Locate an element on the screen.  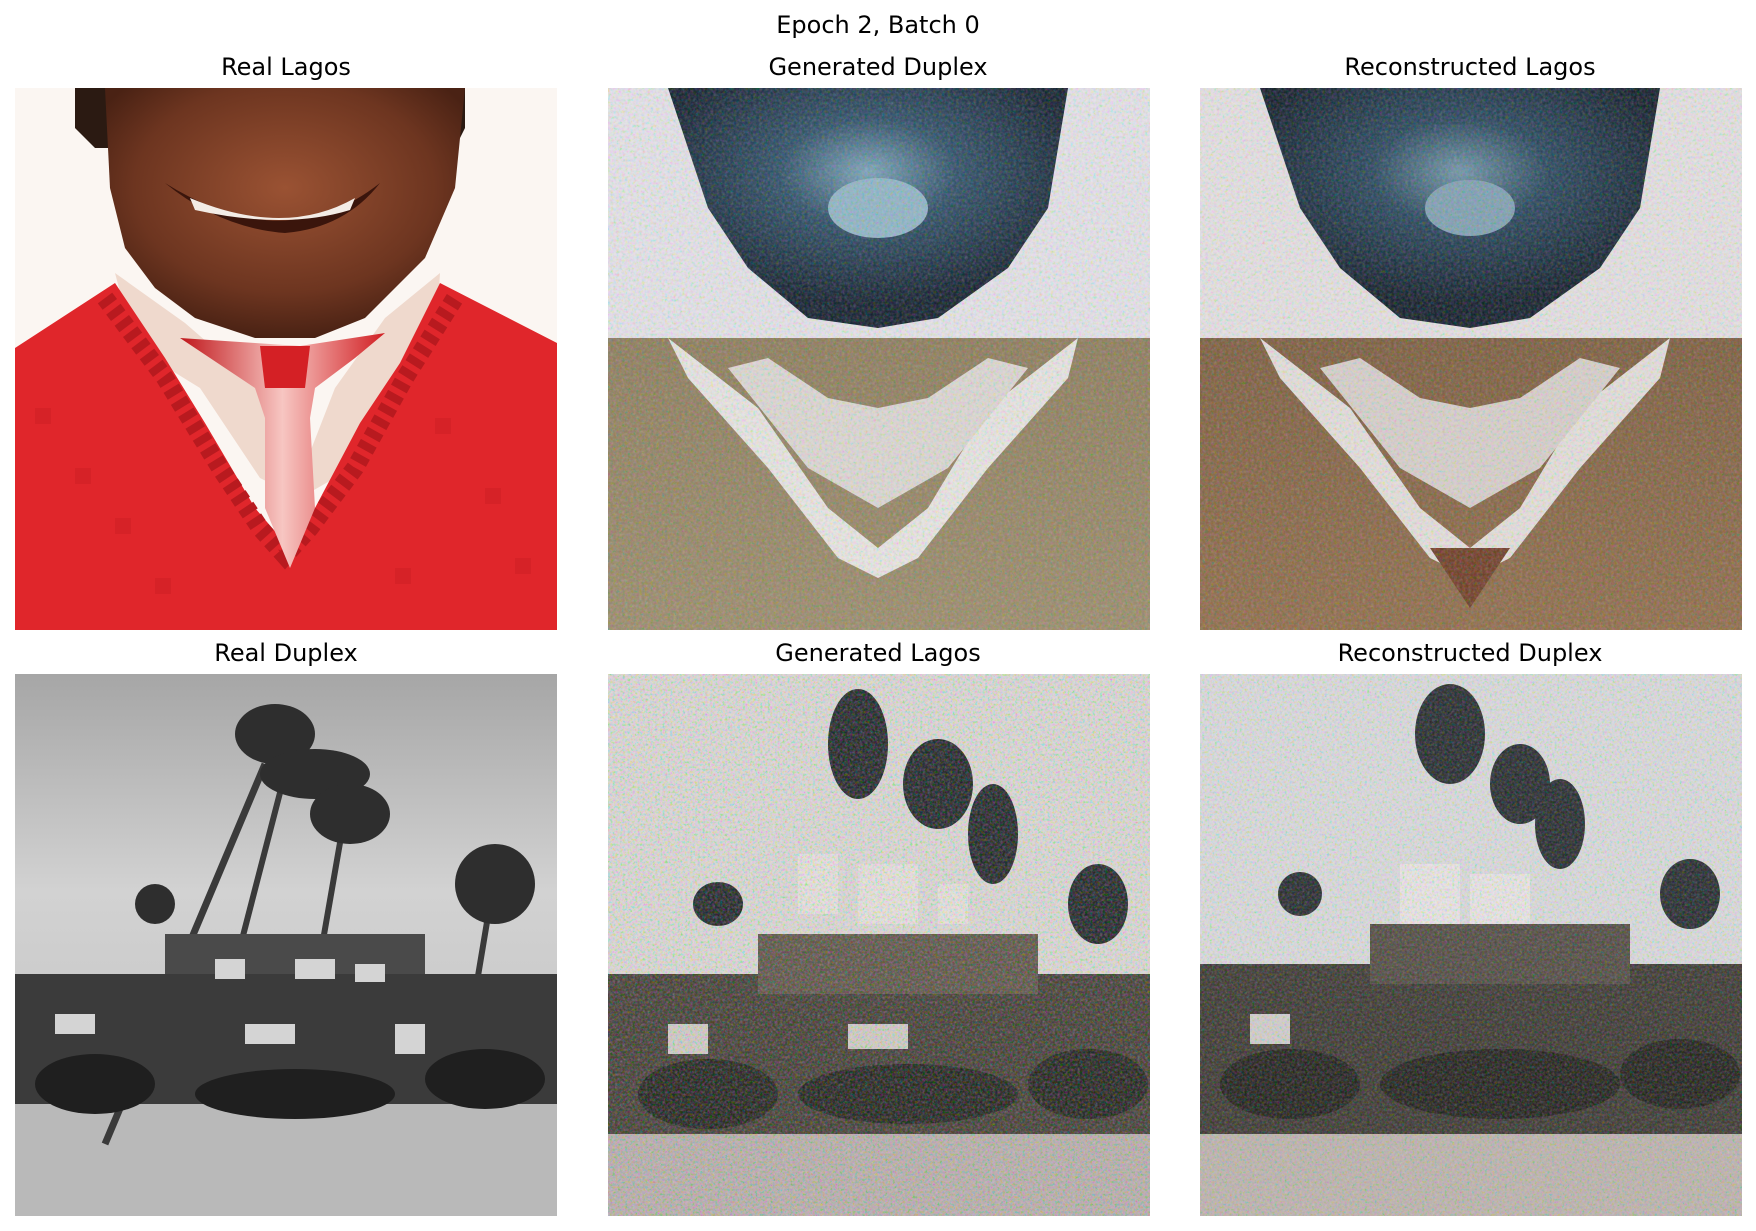
image-reconstructed-lagos is located at coordinates (1471, 359).